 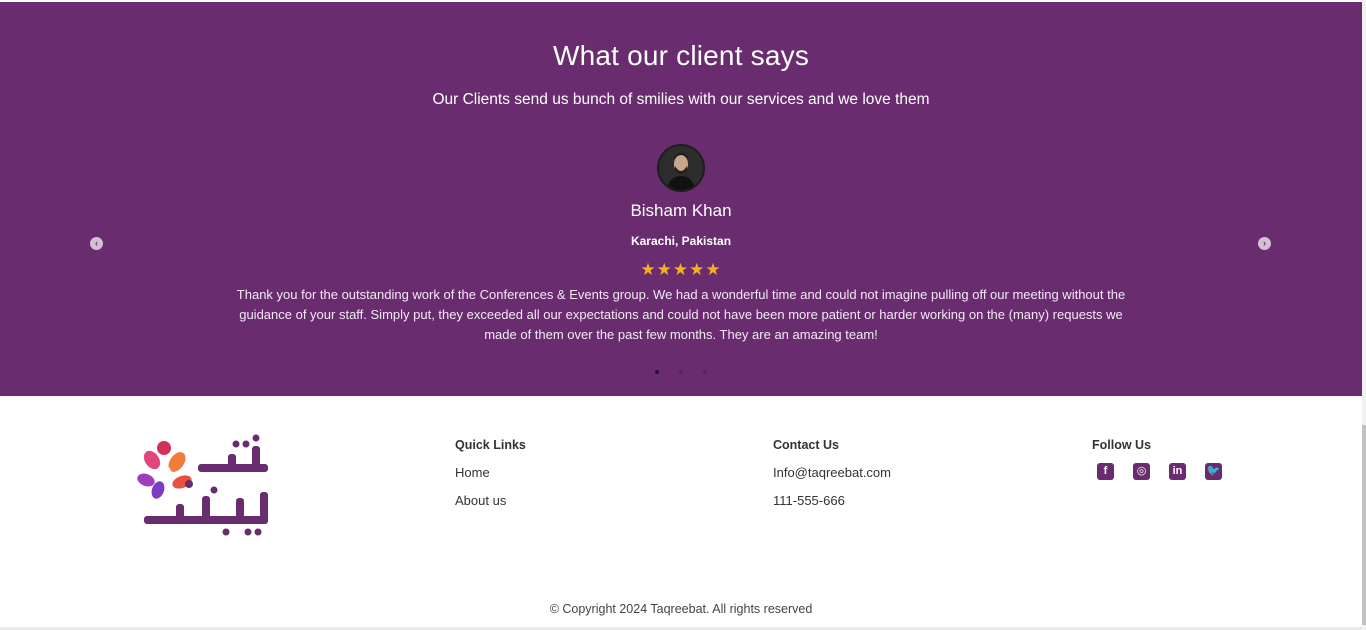 What do you see at coordinates (1122, 445) in the screenshot?
I see `follow-heading: Follow Us` at bounding box center [1122, 445].